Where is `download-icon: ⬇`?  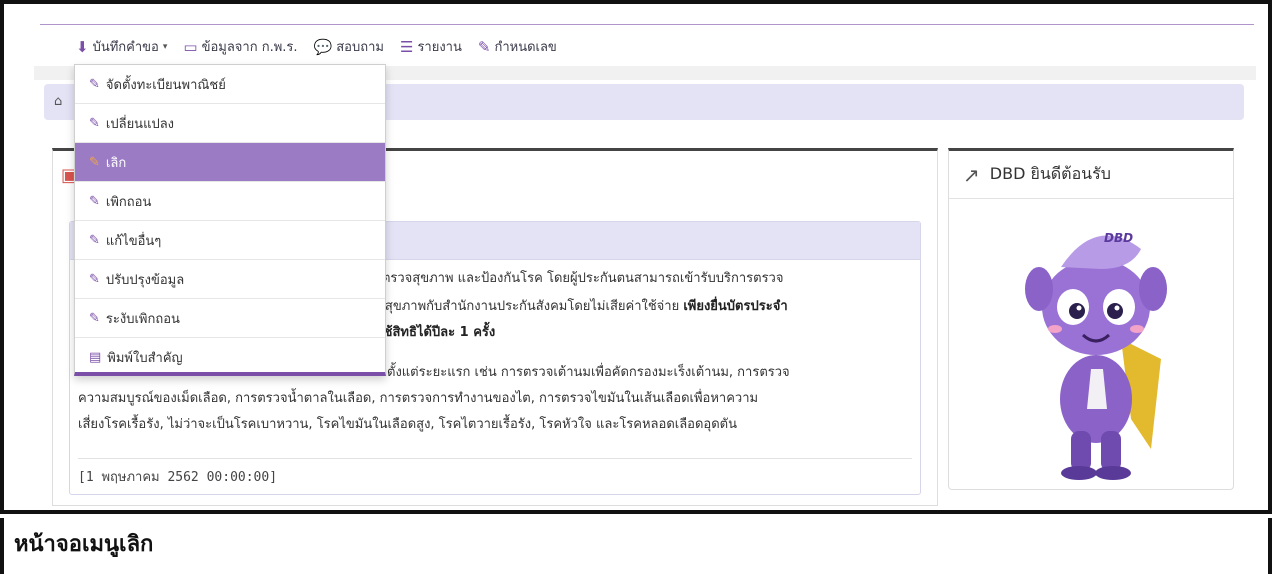 download-icon: ⬇ is located at coordinates (82, 46).